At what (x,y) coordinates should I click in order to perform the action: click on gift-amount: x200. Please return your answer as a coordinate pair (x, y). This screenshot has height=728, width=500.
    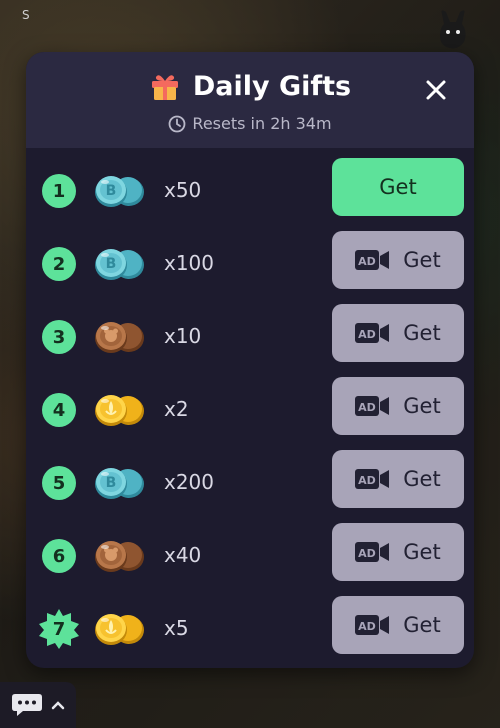
    Looking at the image, I should click on (189, 482).